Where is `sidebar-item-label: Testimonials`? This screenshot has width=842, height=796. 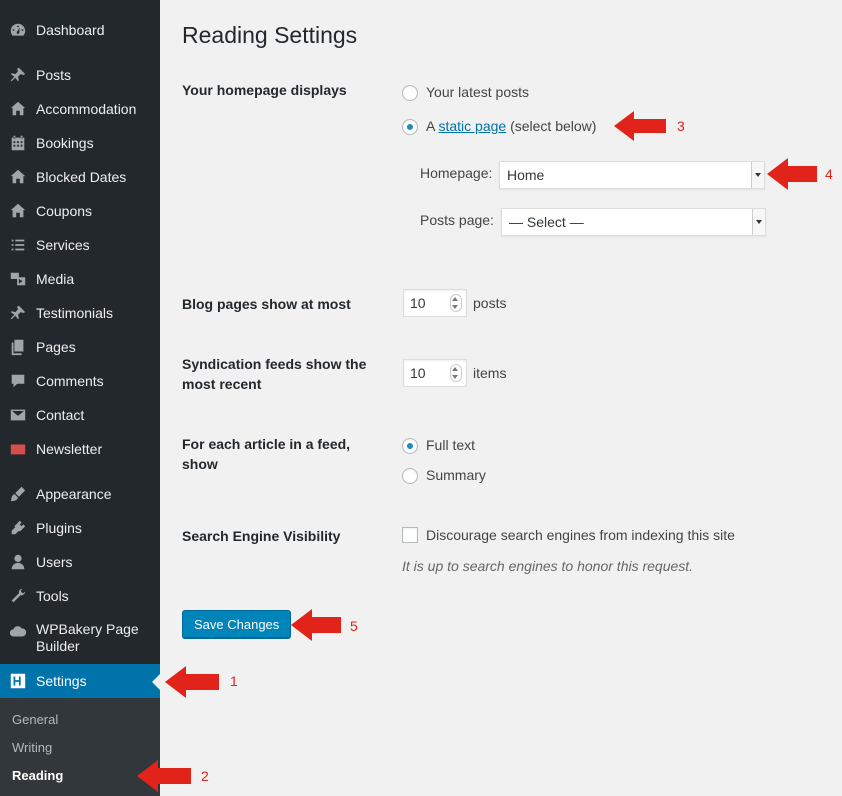 sidebar-item-label: Testimonials is located at coordinates (75, 312).